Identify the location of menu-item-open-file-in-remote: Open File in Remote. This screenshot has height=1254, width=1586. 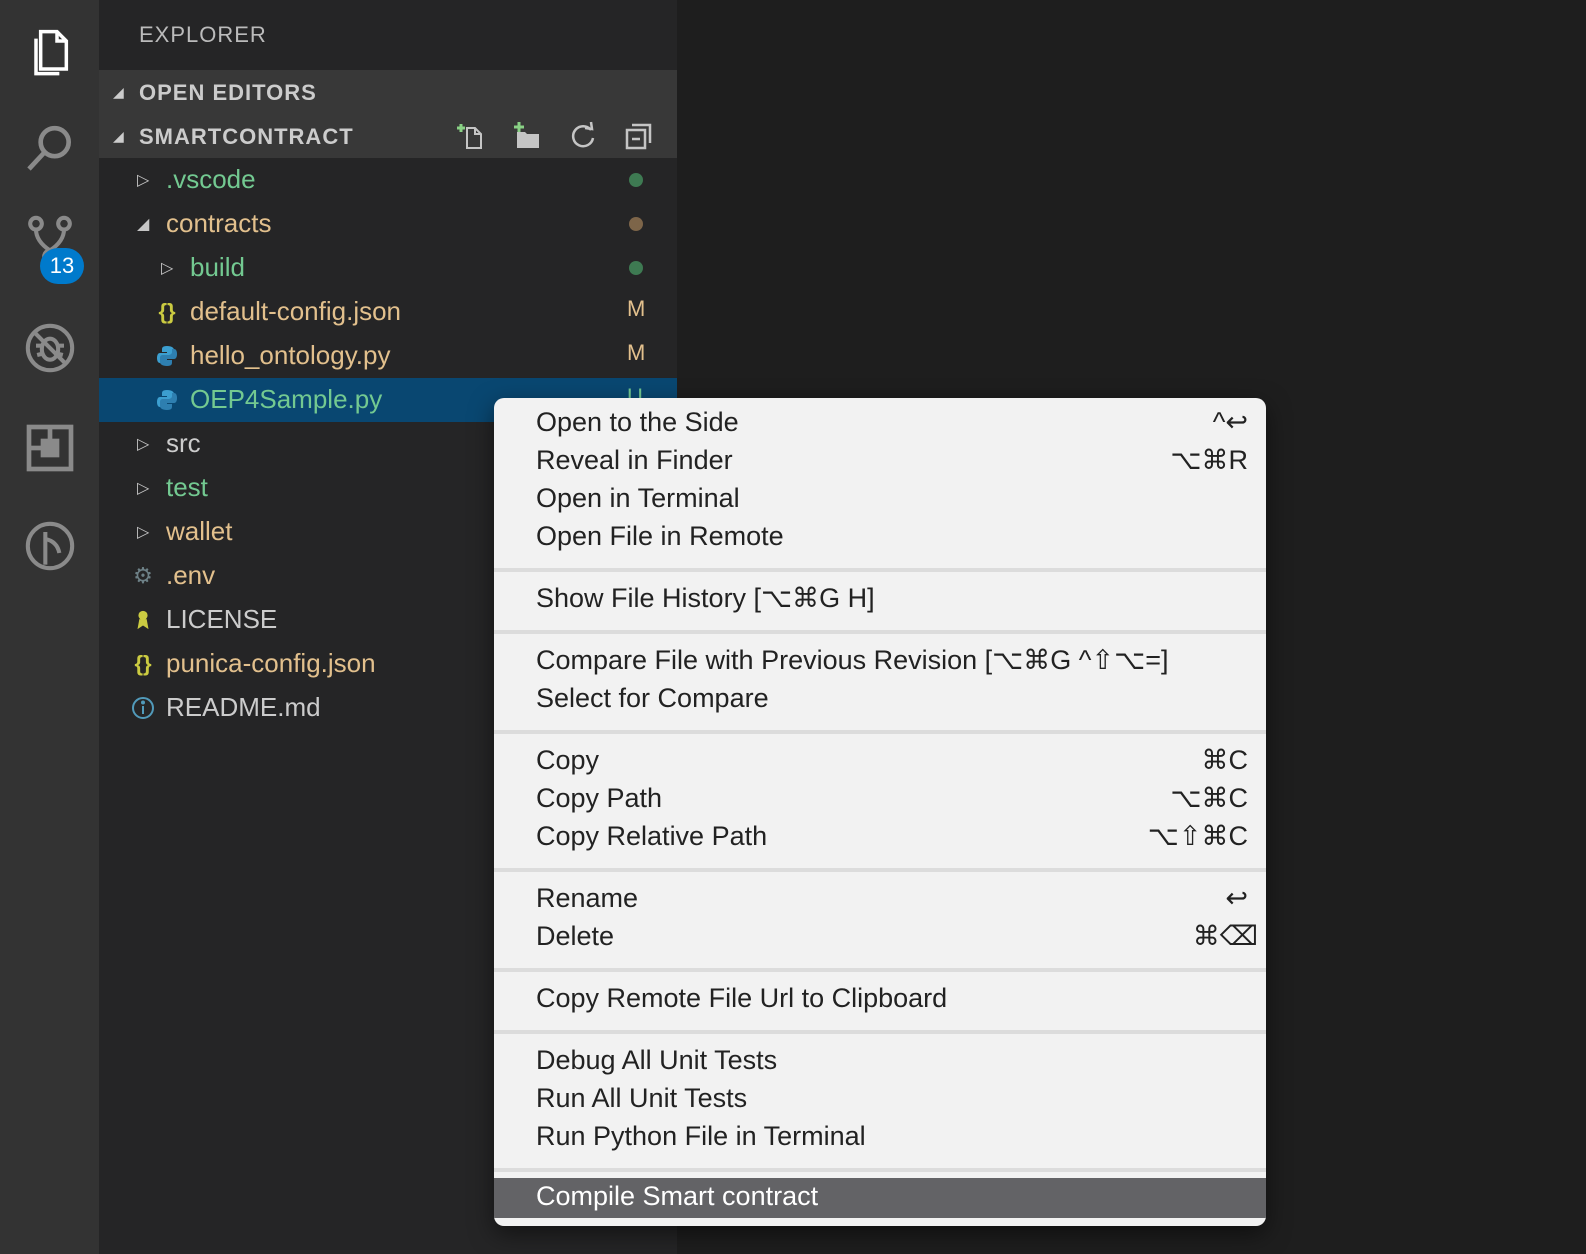
(880, 537).